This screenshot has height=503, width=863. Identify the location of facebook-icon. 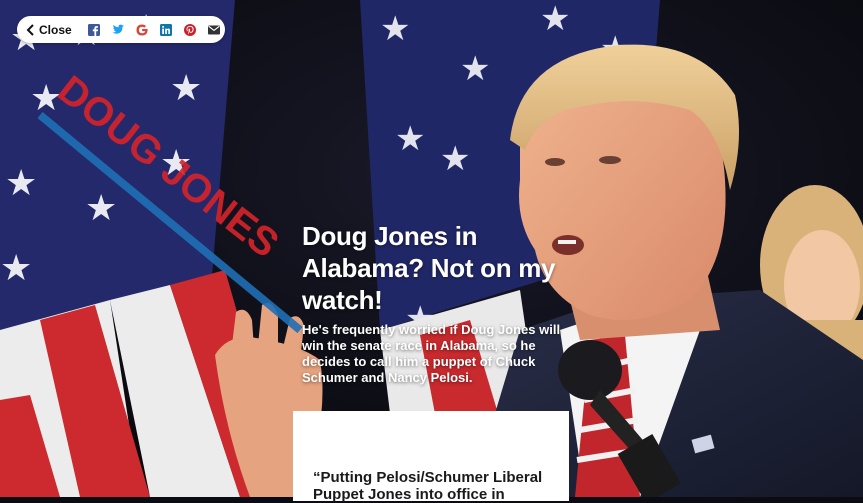
(93, 29).